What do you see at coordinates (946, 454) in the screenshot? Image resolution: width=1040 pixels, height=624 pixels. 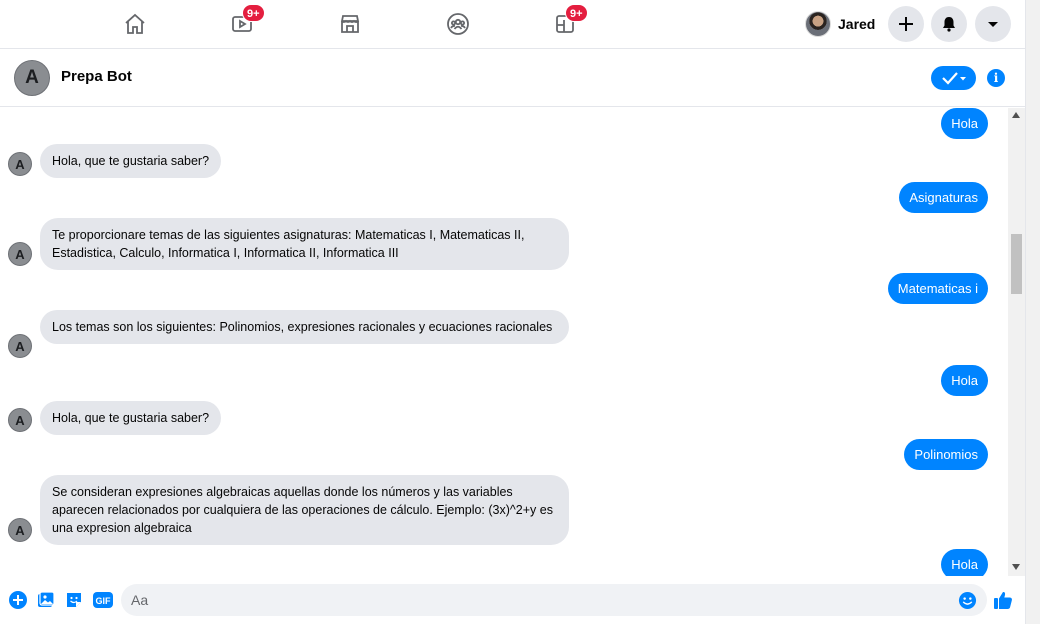 I see `sent-message: Polinomios` at bounding box center [946, 454].